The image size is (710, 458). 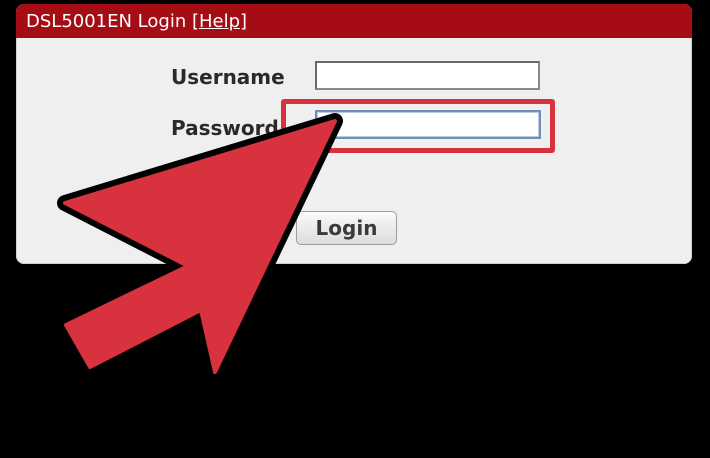 I want to click on login-header: DSL5001EN Login [Help], so click(x=354, y=21).